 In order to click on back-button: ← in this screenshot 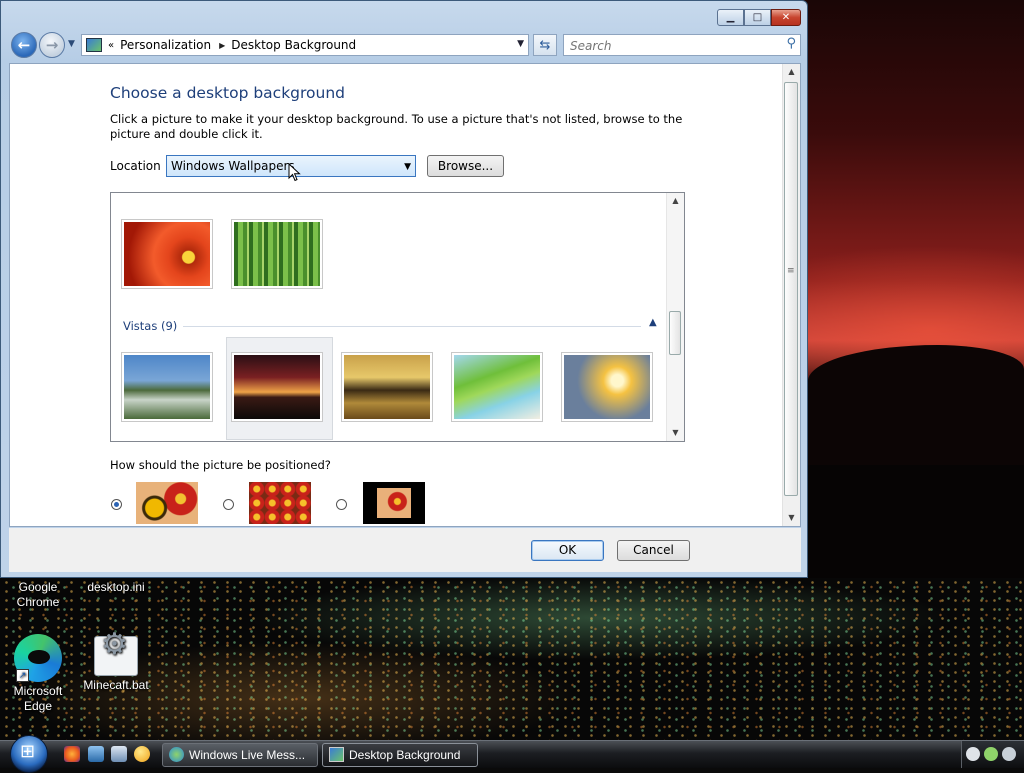, I will do `click(24, 45)`.